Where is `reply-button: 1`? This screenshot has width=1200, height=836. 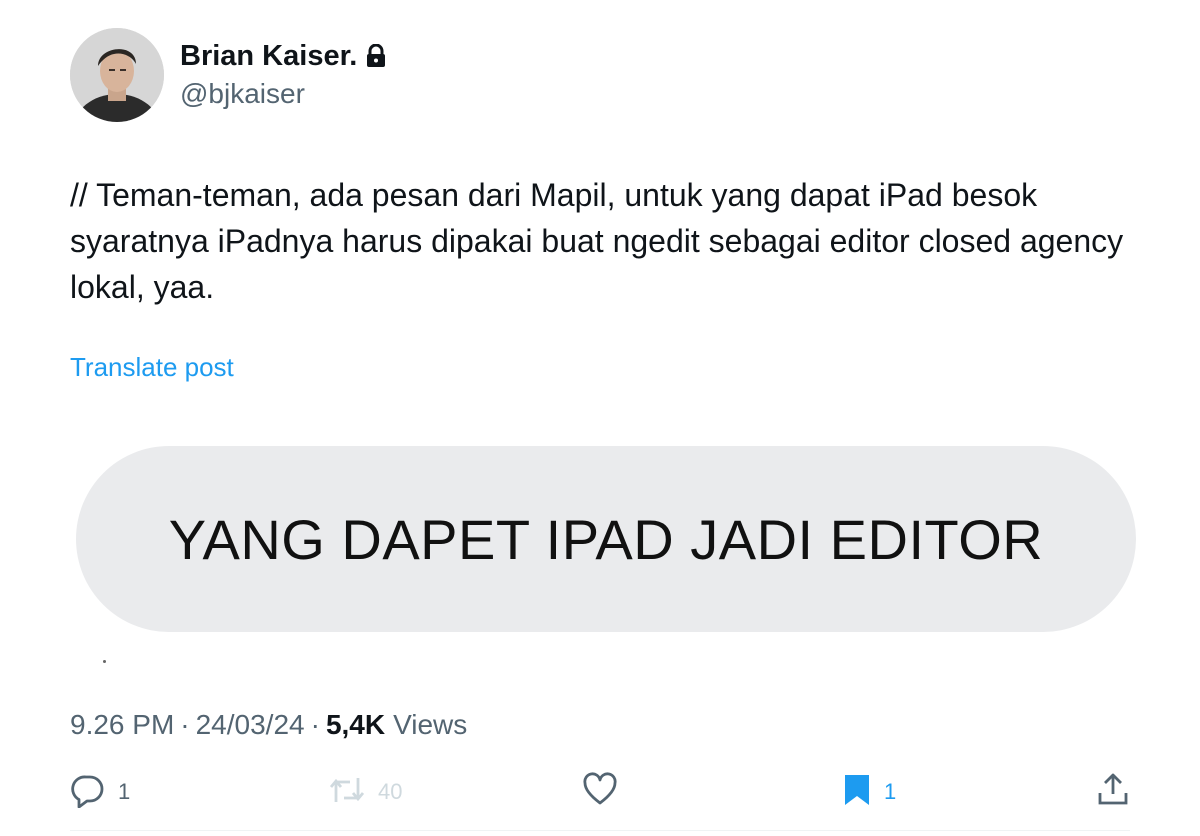 reply-button: 1 is located at coordinates (100, 792).